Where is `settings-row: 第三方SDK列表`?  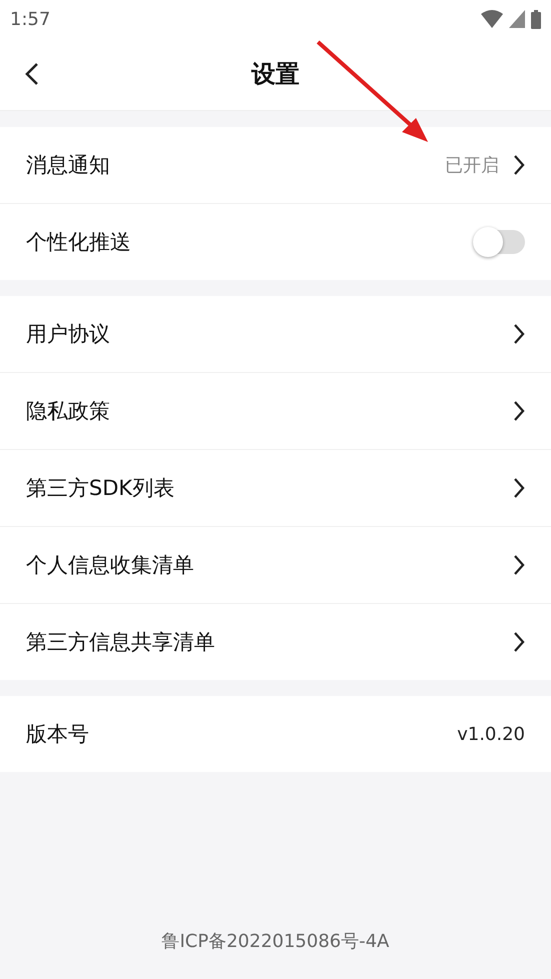
settings-row: 第三方SDK列表 is located at coordinates (275, 488).